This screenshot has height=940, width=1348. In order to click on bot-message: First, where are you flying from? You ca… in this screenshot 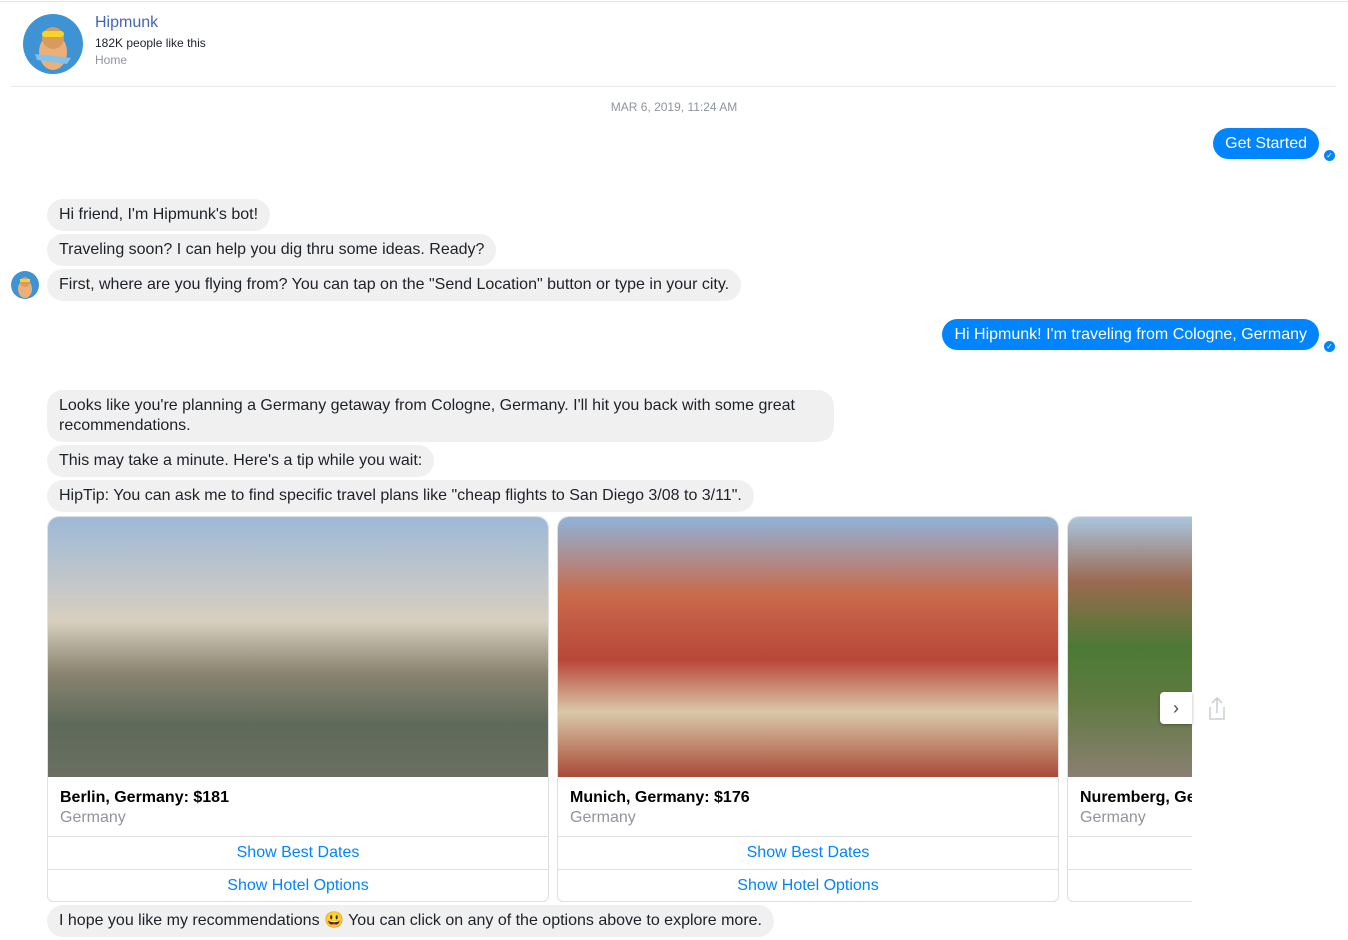, I will do `click(394, 285)`.